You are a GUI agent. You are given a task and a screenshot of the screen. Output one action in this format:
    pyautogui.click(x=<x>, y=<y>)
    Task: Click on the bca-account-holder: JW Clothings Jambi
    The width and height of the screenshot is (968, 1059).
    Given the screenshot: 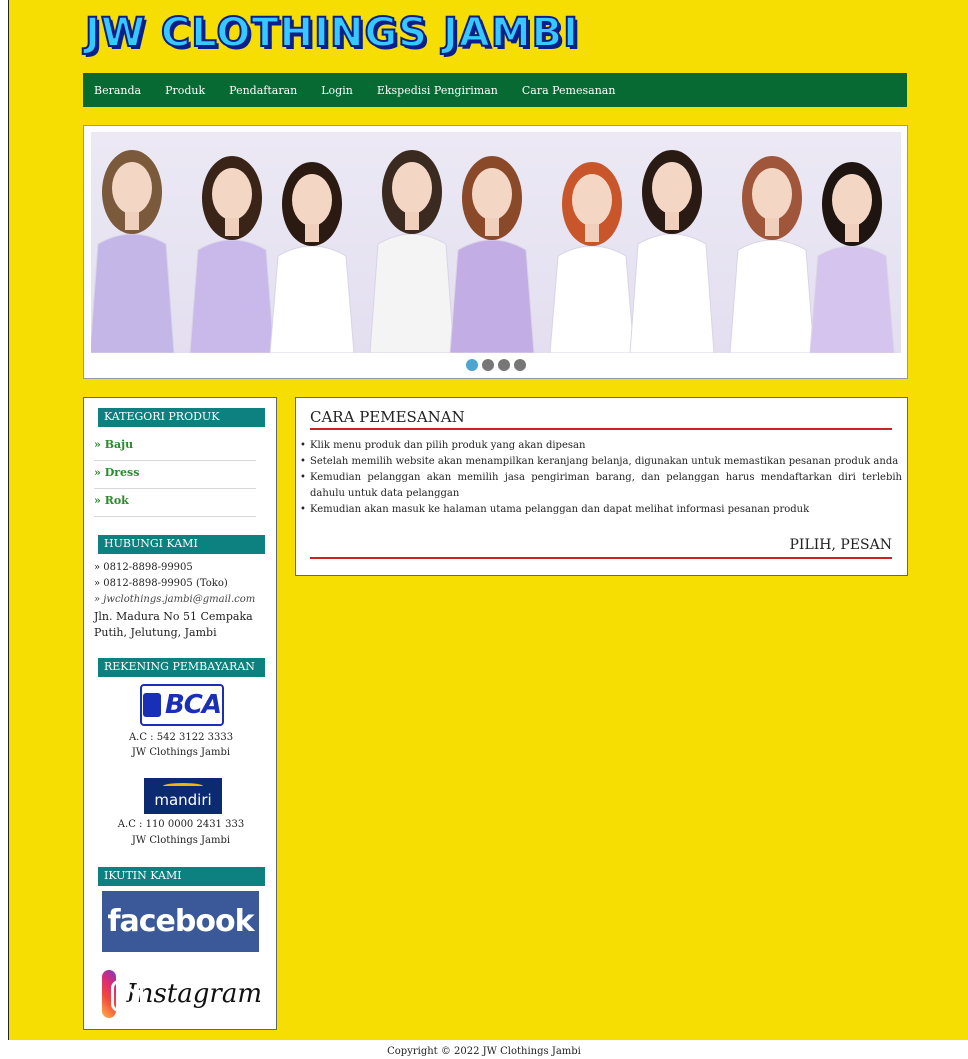 What is the action you would take?
    pyautogui.click(x=181, y=752)
    